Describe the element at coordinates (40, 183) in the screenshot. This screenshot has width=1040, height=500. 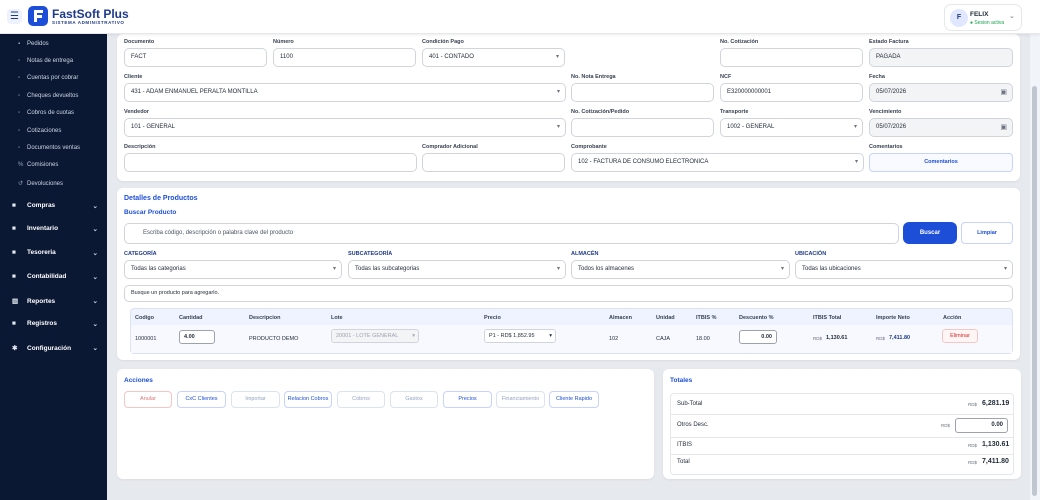
I see `sidebar-item-devoluciones: ↺ Devoluciones` at that location.